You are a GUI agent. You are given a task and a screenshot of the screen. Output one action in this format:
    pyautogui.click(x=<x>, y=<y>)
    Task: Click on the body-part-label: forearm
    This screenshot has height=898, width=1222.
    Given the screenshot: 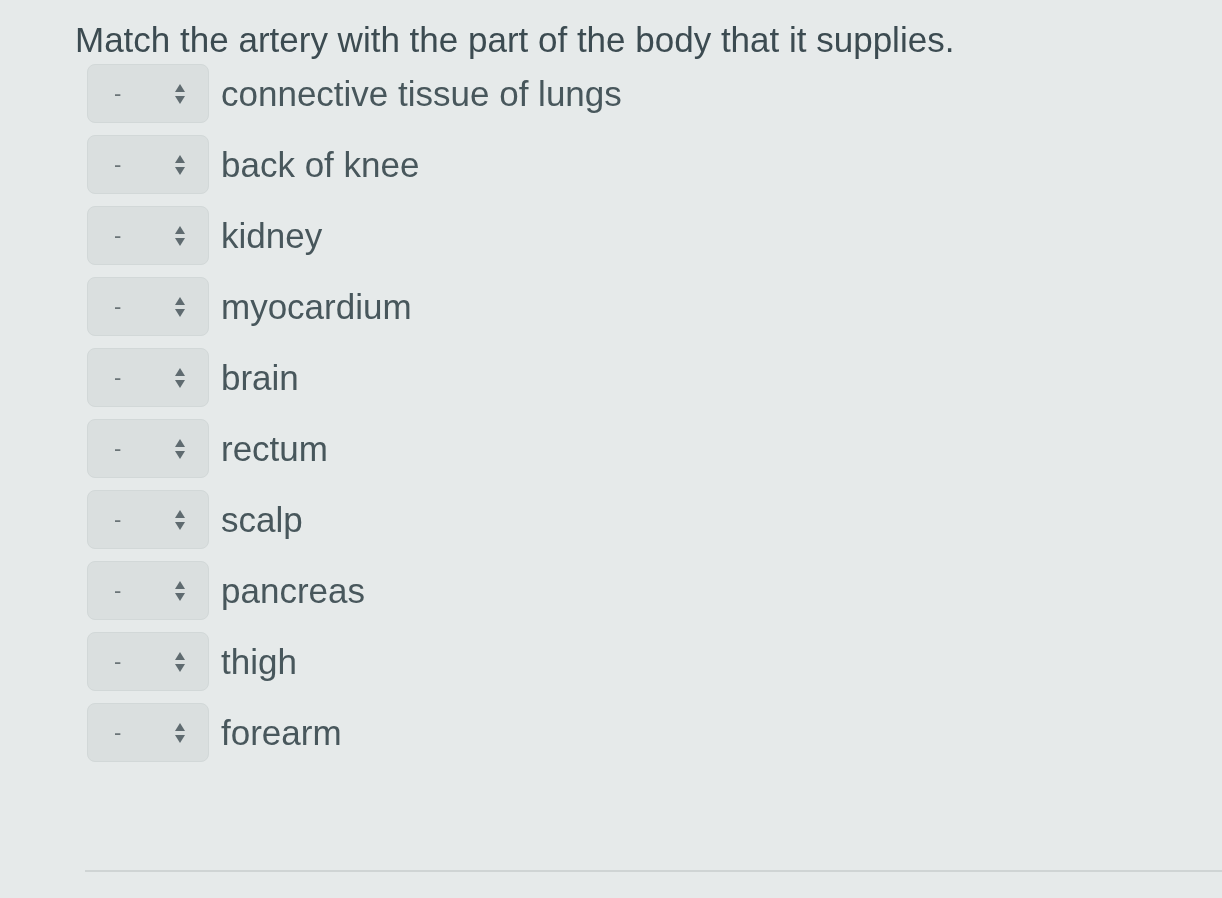 What is the action you would take?
    pyautogui.click(x=281, y=732)
    